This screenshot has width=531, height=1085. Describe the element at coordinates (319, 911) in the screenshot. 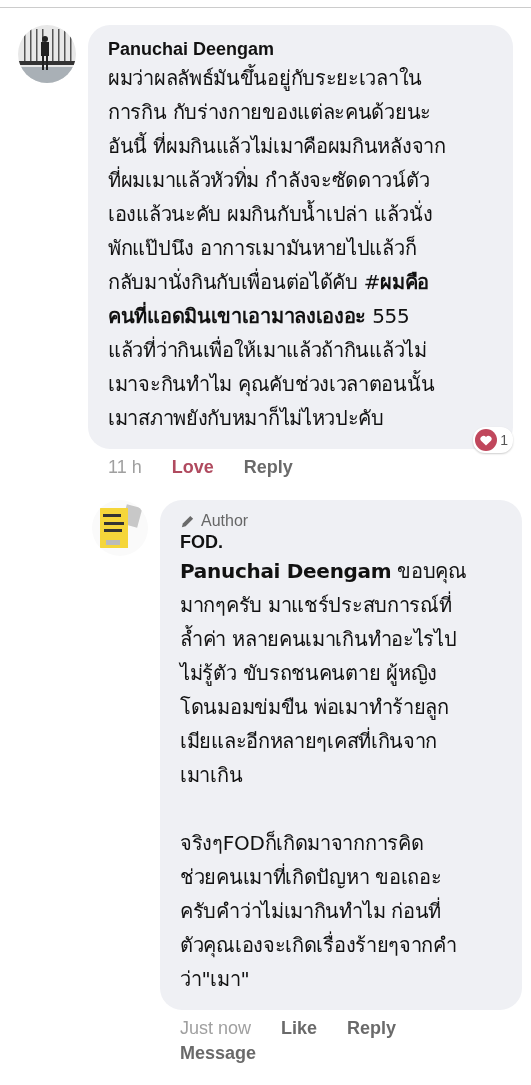

I see `comment-text: จริงๆFODก็เกิดมาจากการคิด ช่วยคนเมาที่เกิดปัญหา ขอเถอะ ครับคำว่าไม่เมากินทำไม ก่อนที่ ตัวคุณเองจะเกิดเรื่องร้ายๆจากคำ ว่า"เมา"` at that location.